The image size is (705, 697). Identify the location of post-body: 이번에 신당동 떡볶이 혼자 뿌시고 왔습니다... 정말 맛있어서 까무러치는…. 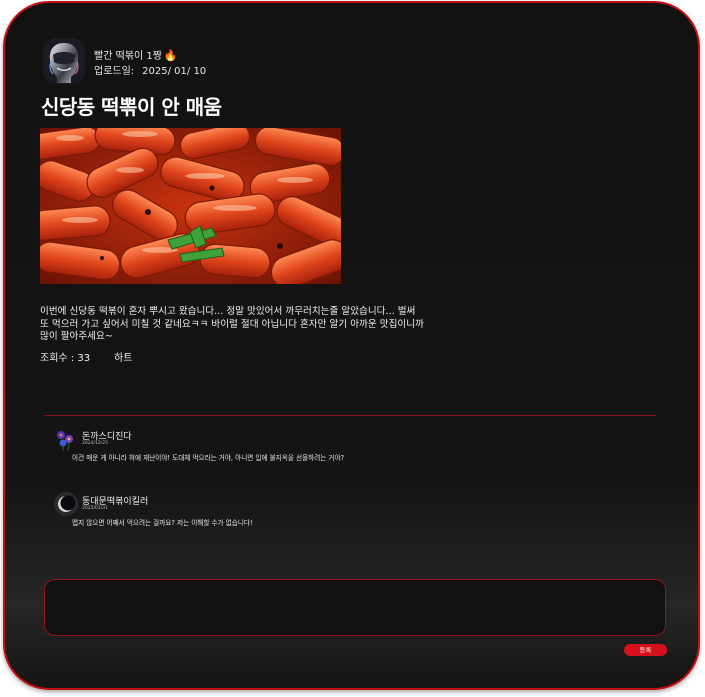
(239, 325).